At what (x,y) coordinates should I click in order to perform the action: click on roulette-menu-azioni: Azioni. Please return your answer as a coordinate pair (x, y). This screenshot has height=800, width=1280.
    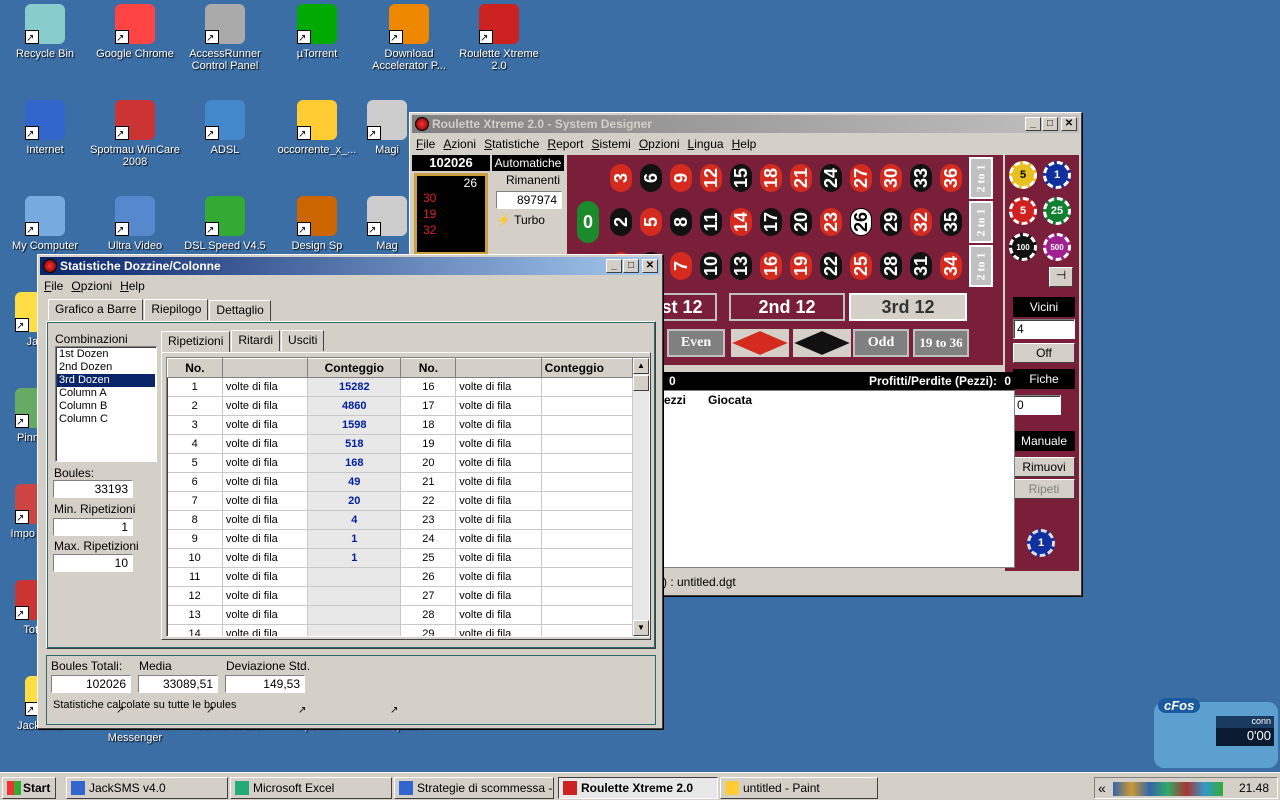
    Looking at the image, I should click on (461, 144).